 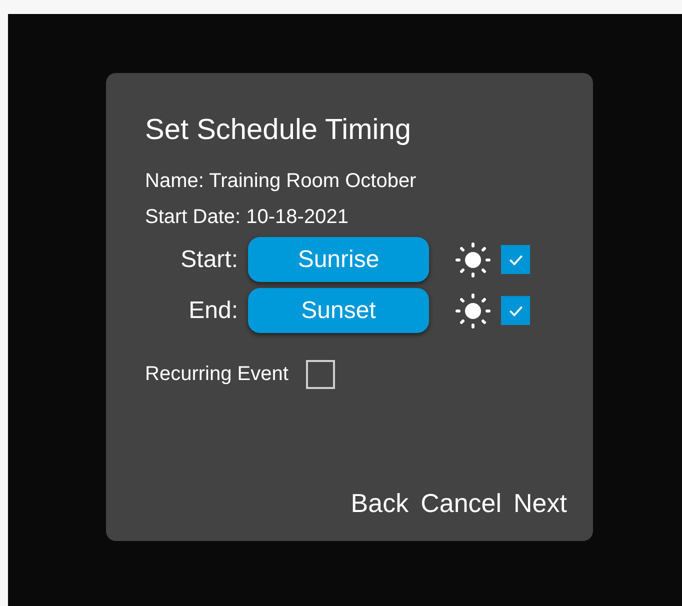 What do you see at coordinates (461, 503) in the screenshot?
I see `dialog-button: Cancel` at bounding box center [461, 503].